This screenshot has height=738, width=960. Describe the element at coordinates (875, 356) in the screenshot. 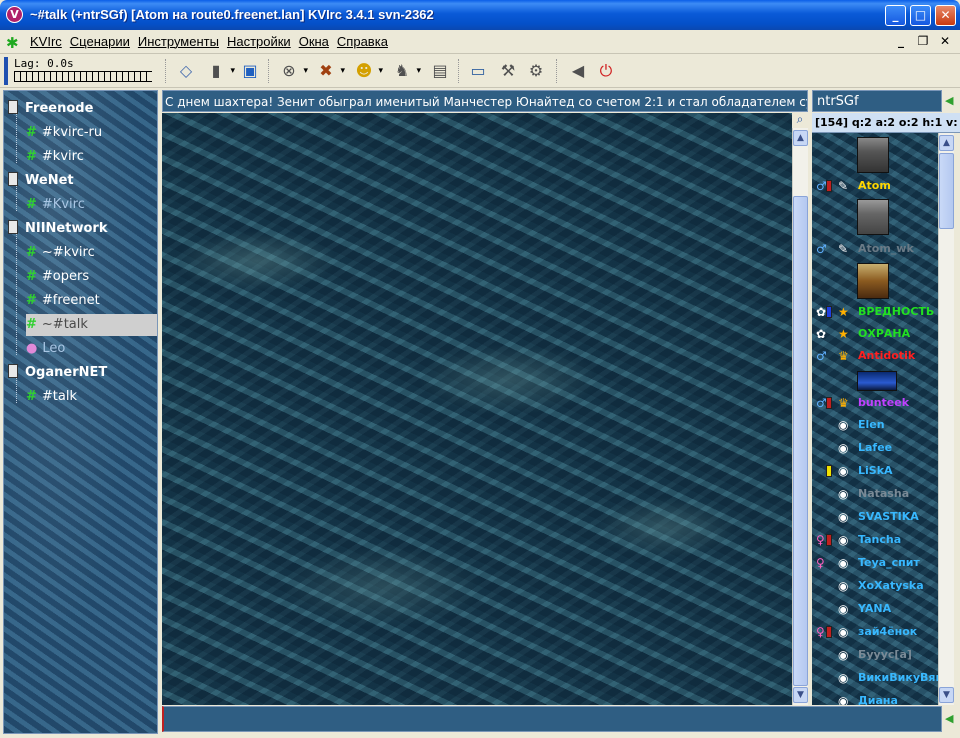

I see `user-row: ♂ ♛ Antidotik` at that location.